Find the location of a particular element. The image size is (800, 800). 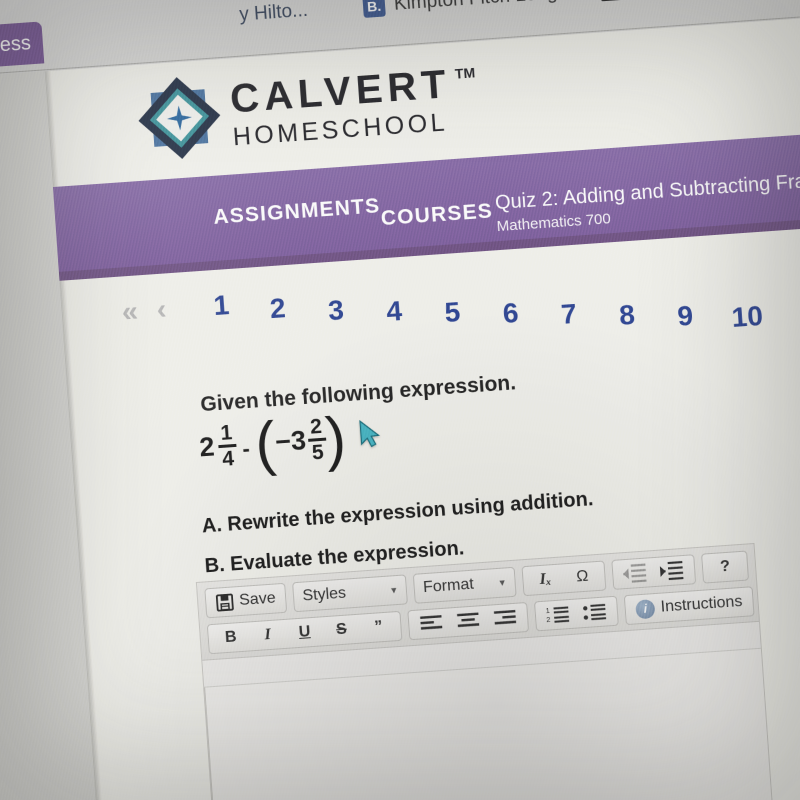

page-1: 1 is located at coordinates (222, 305).